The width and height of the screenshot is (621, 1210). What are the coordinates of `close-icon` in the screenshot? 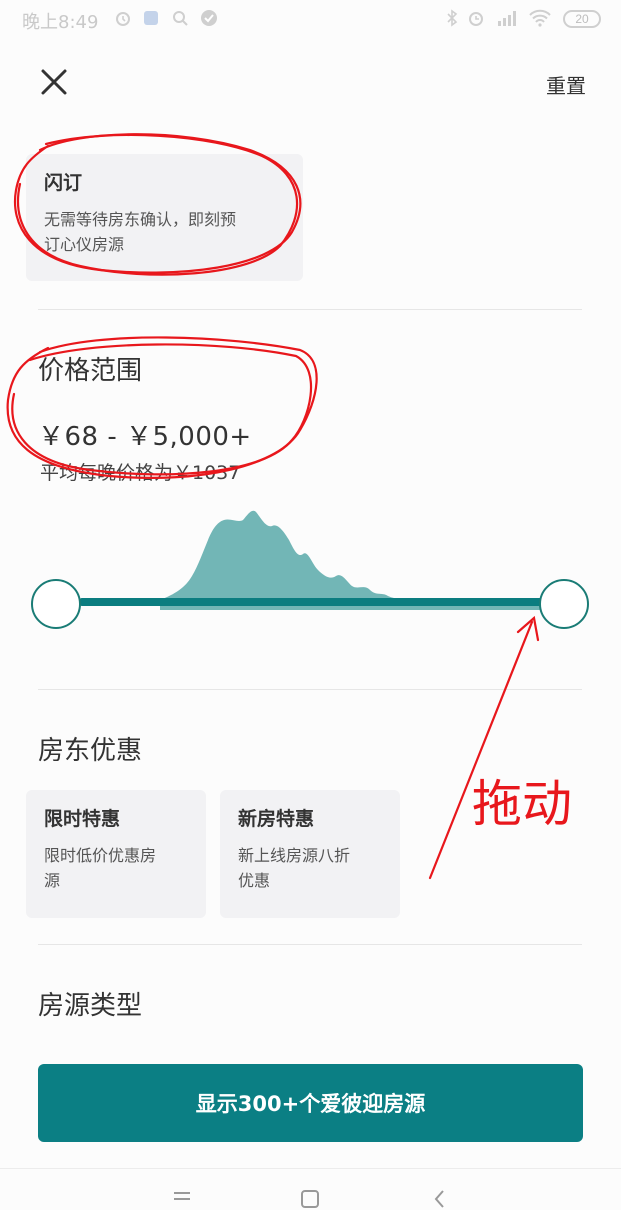 It's located at (54, 82).